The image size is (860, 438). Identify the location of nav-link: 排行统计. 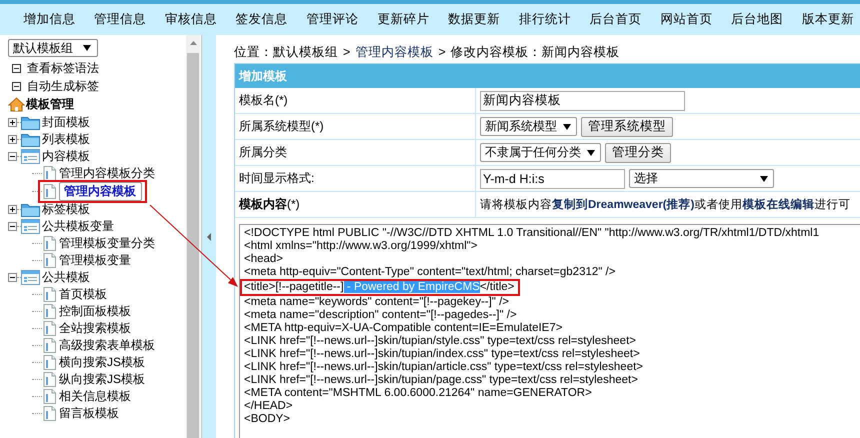
(544, 19).